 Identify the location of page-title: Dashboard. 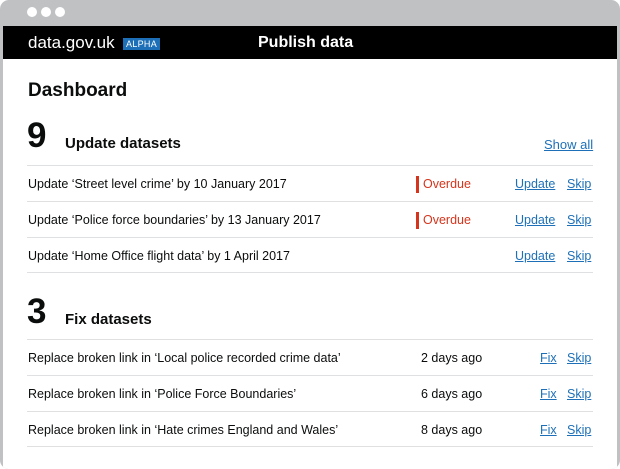
(78, 90).